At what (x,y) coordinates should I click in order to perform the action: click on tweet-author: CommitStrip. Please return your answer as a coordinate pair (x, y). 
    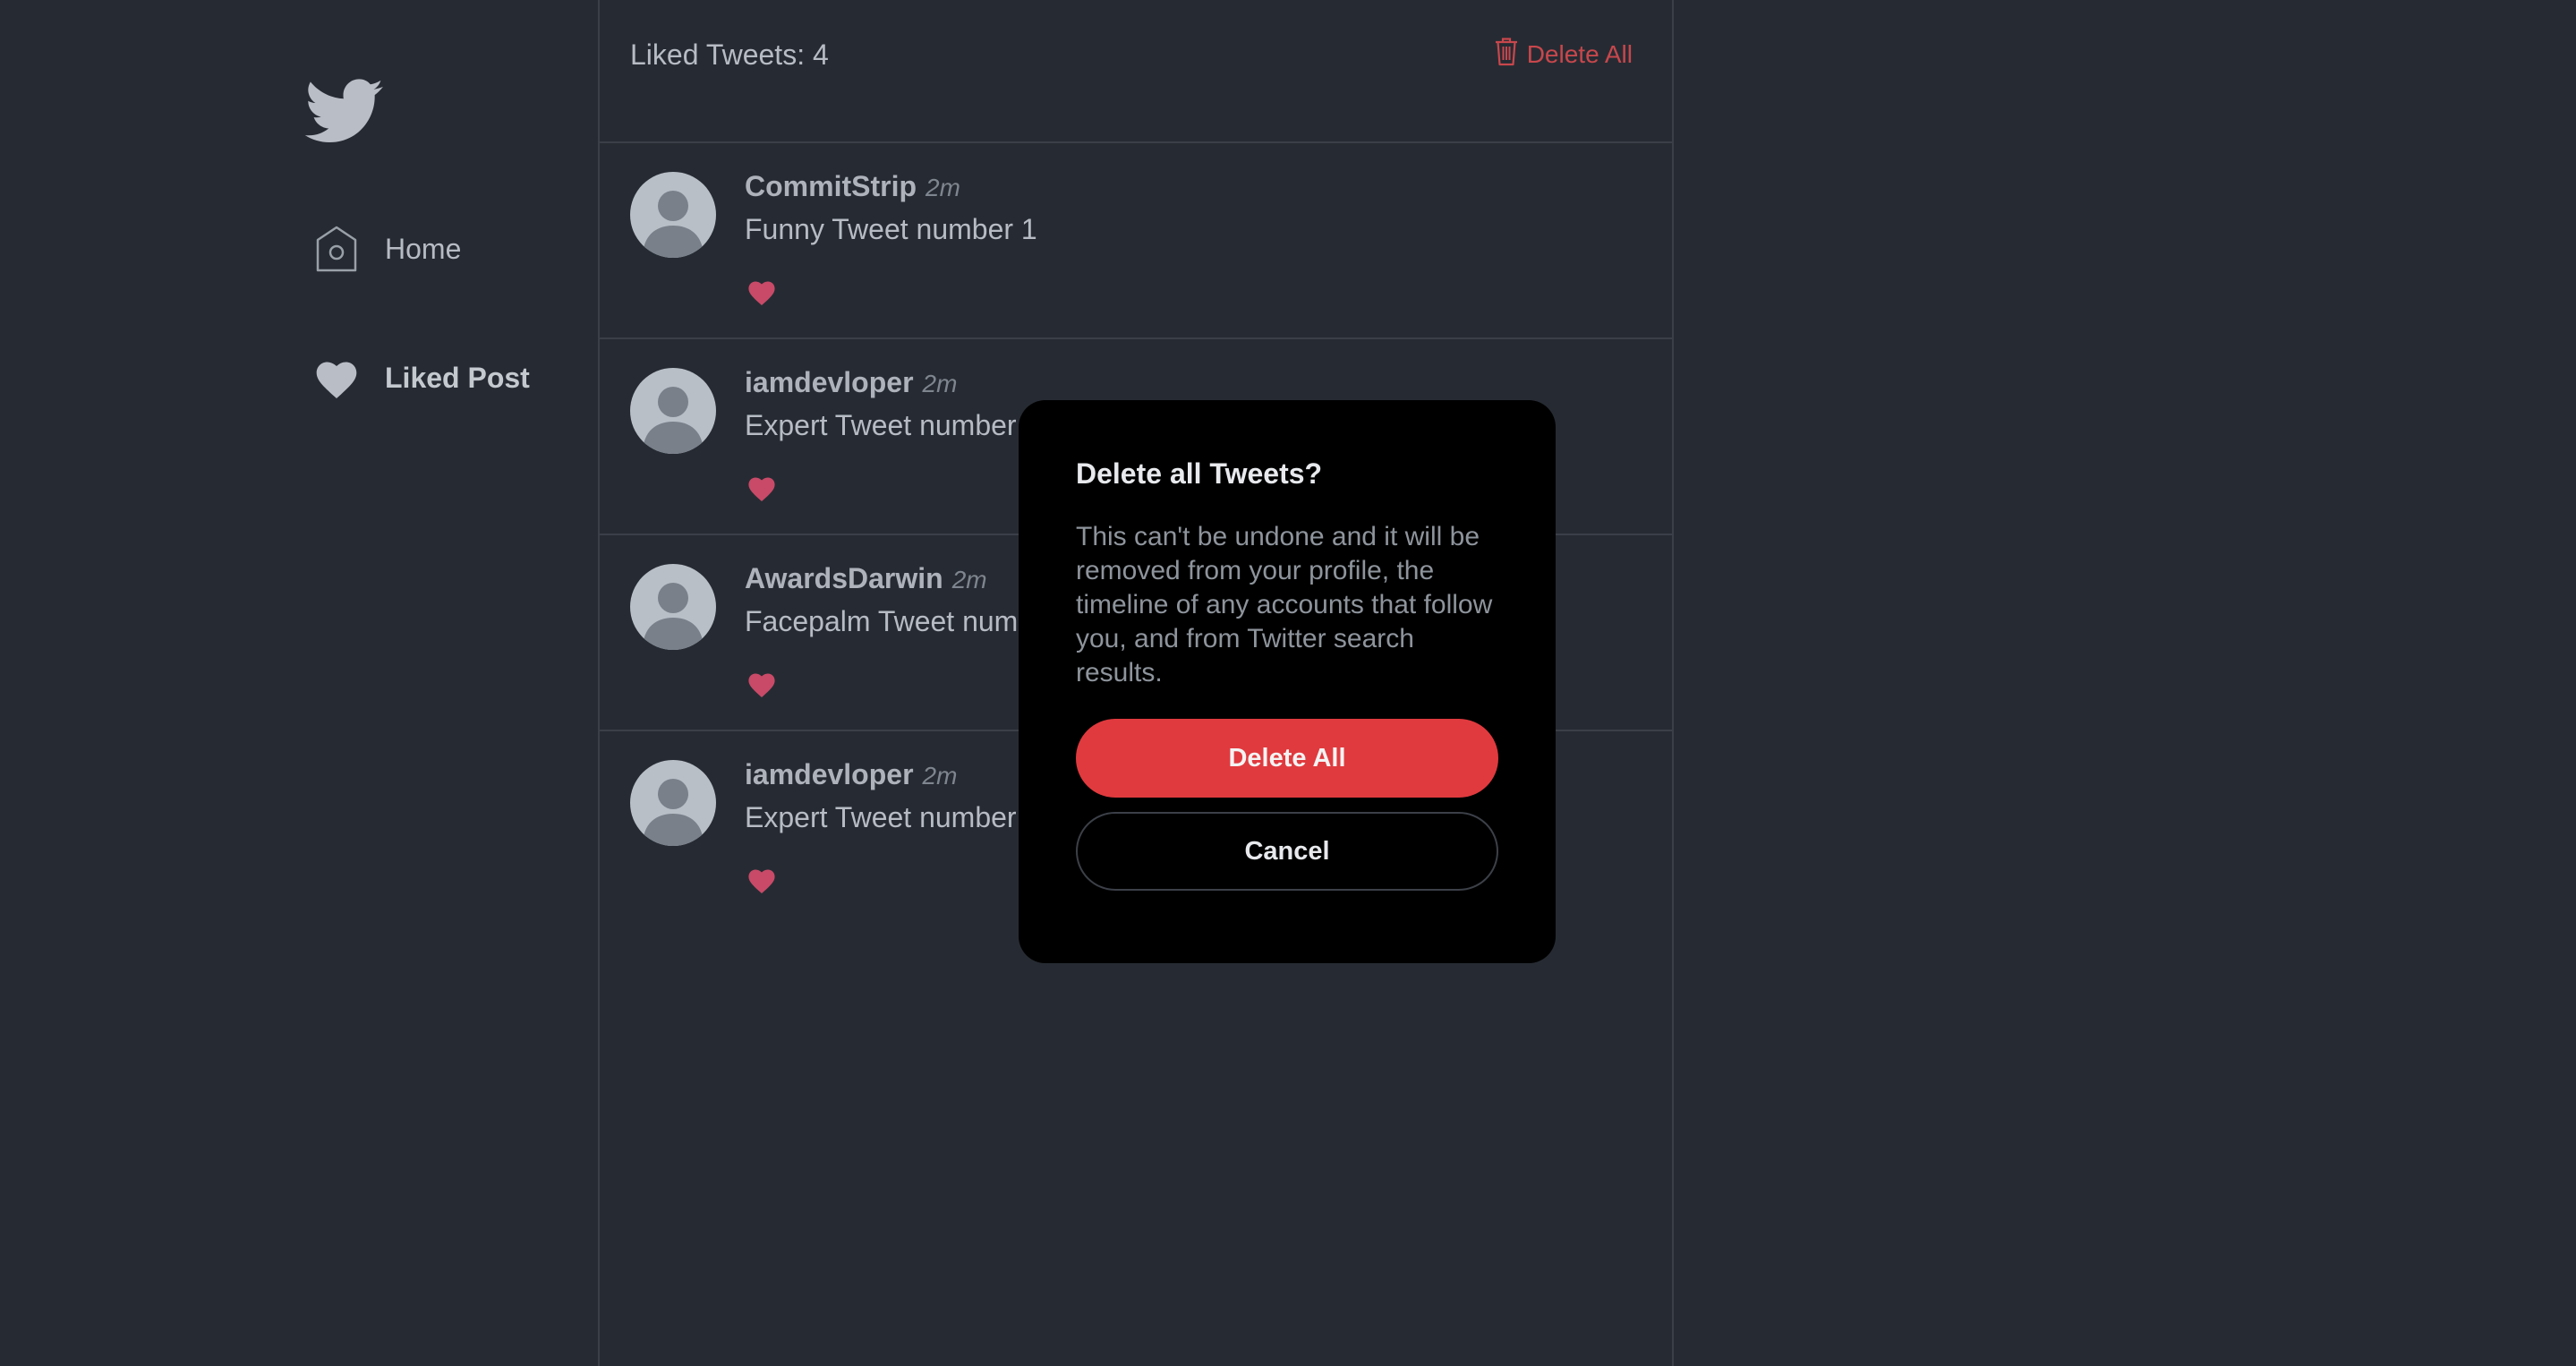
    Looking at the image, I should click on (831, 186).